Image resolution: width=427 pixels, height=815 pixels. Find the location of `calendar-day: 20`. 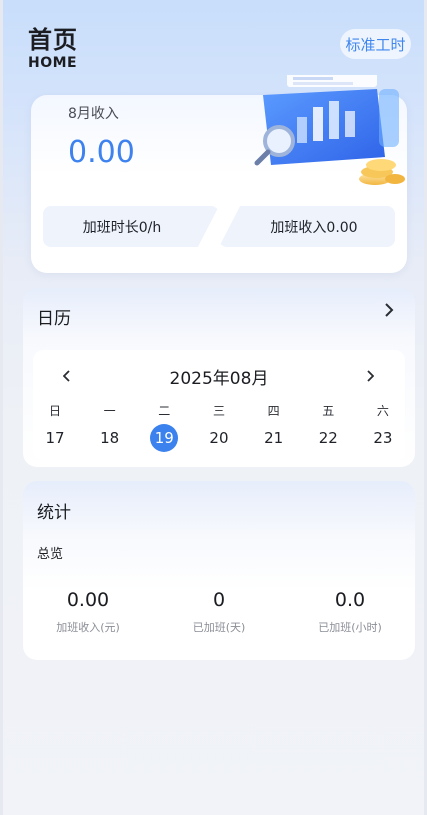

calendar-day: 20 is located at coordinates (219, 438).